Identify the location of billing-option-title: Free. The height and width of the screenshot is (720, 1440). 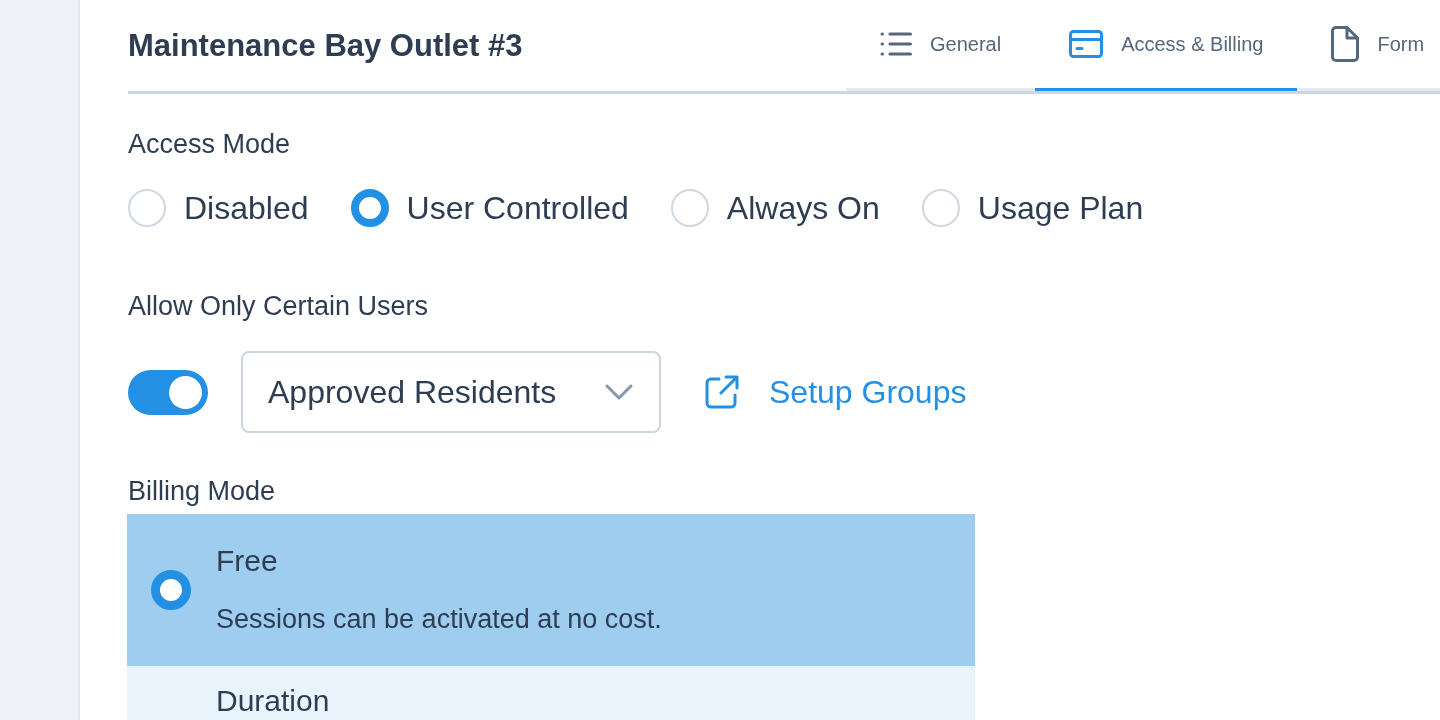
(247, 561).